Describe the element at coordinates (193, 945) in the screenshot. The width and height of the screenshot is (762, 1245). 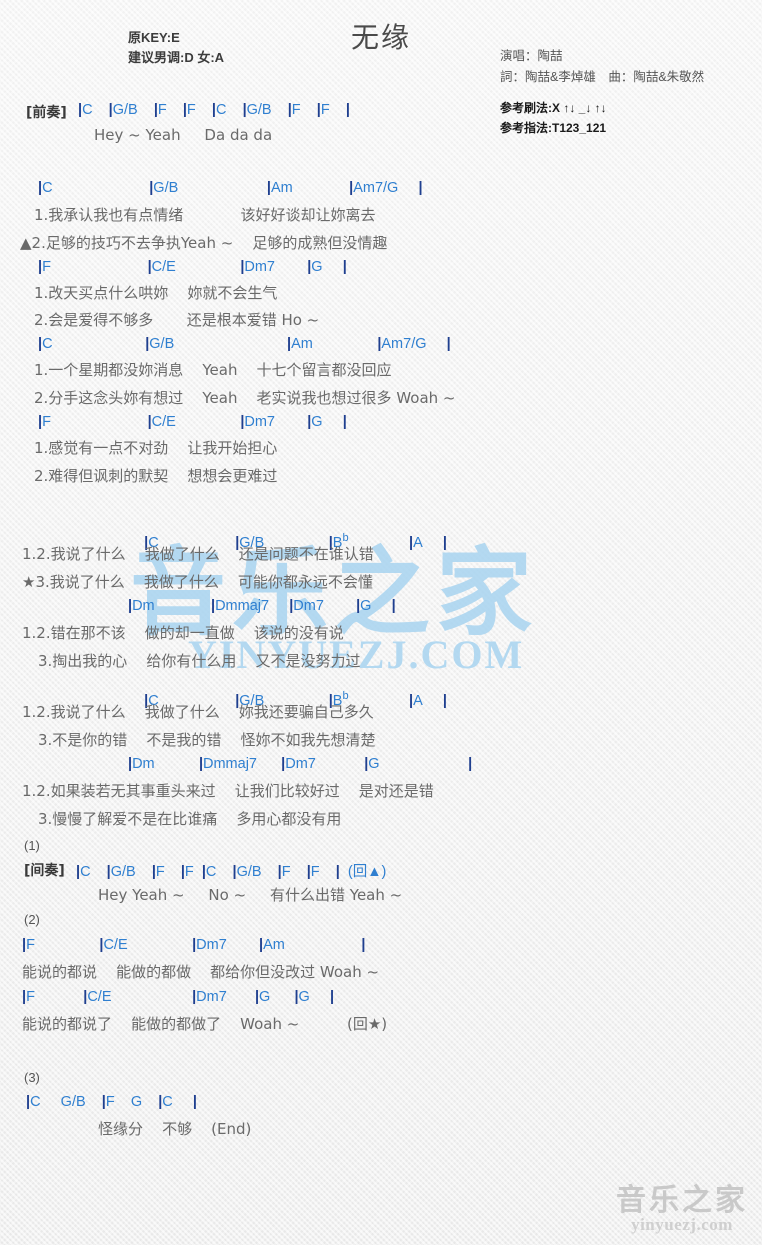
I see `bridge-chord-line-1: |F |C/E |Dm7 |Am |` at that location.